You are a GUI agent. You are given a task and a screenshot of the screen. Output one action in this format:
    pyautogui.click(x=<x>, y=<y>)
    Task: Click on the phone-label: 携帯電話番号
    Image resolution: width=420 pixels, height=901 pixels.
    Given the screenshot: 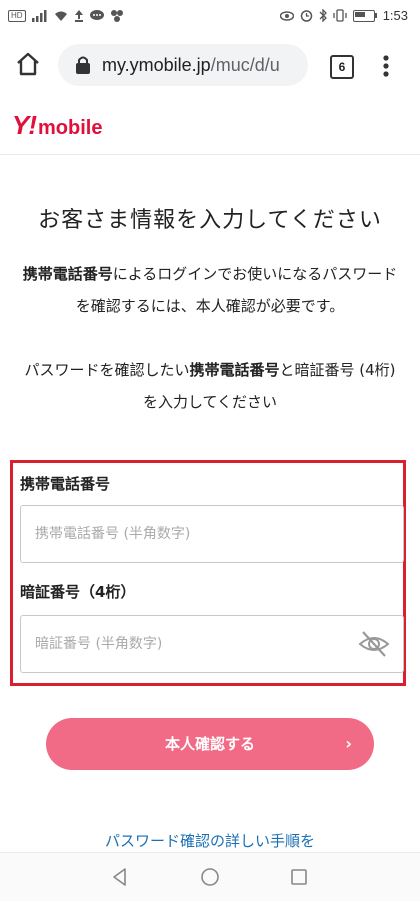 What is the action you would take?
    pyautogui.click(x=65, y=484)
    